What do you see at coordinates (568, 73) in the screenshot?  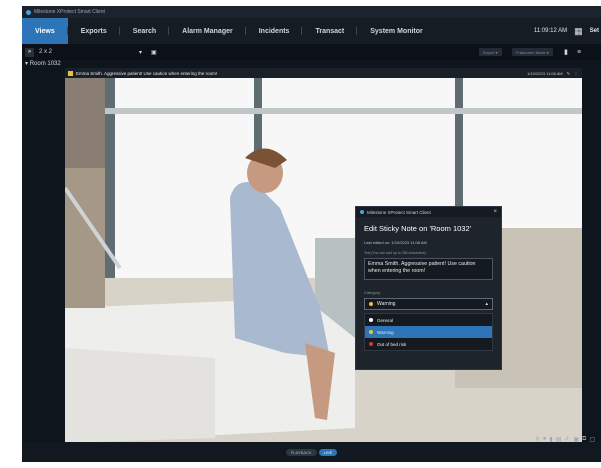 I see `edit-icon: ✎` at bounding box center [568, 73].